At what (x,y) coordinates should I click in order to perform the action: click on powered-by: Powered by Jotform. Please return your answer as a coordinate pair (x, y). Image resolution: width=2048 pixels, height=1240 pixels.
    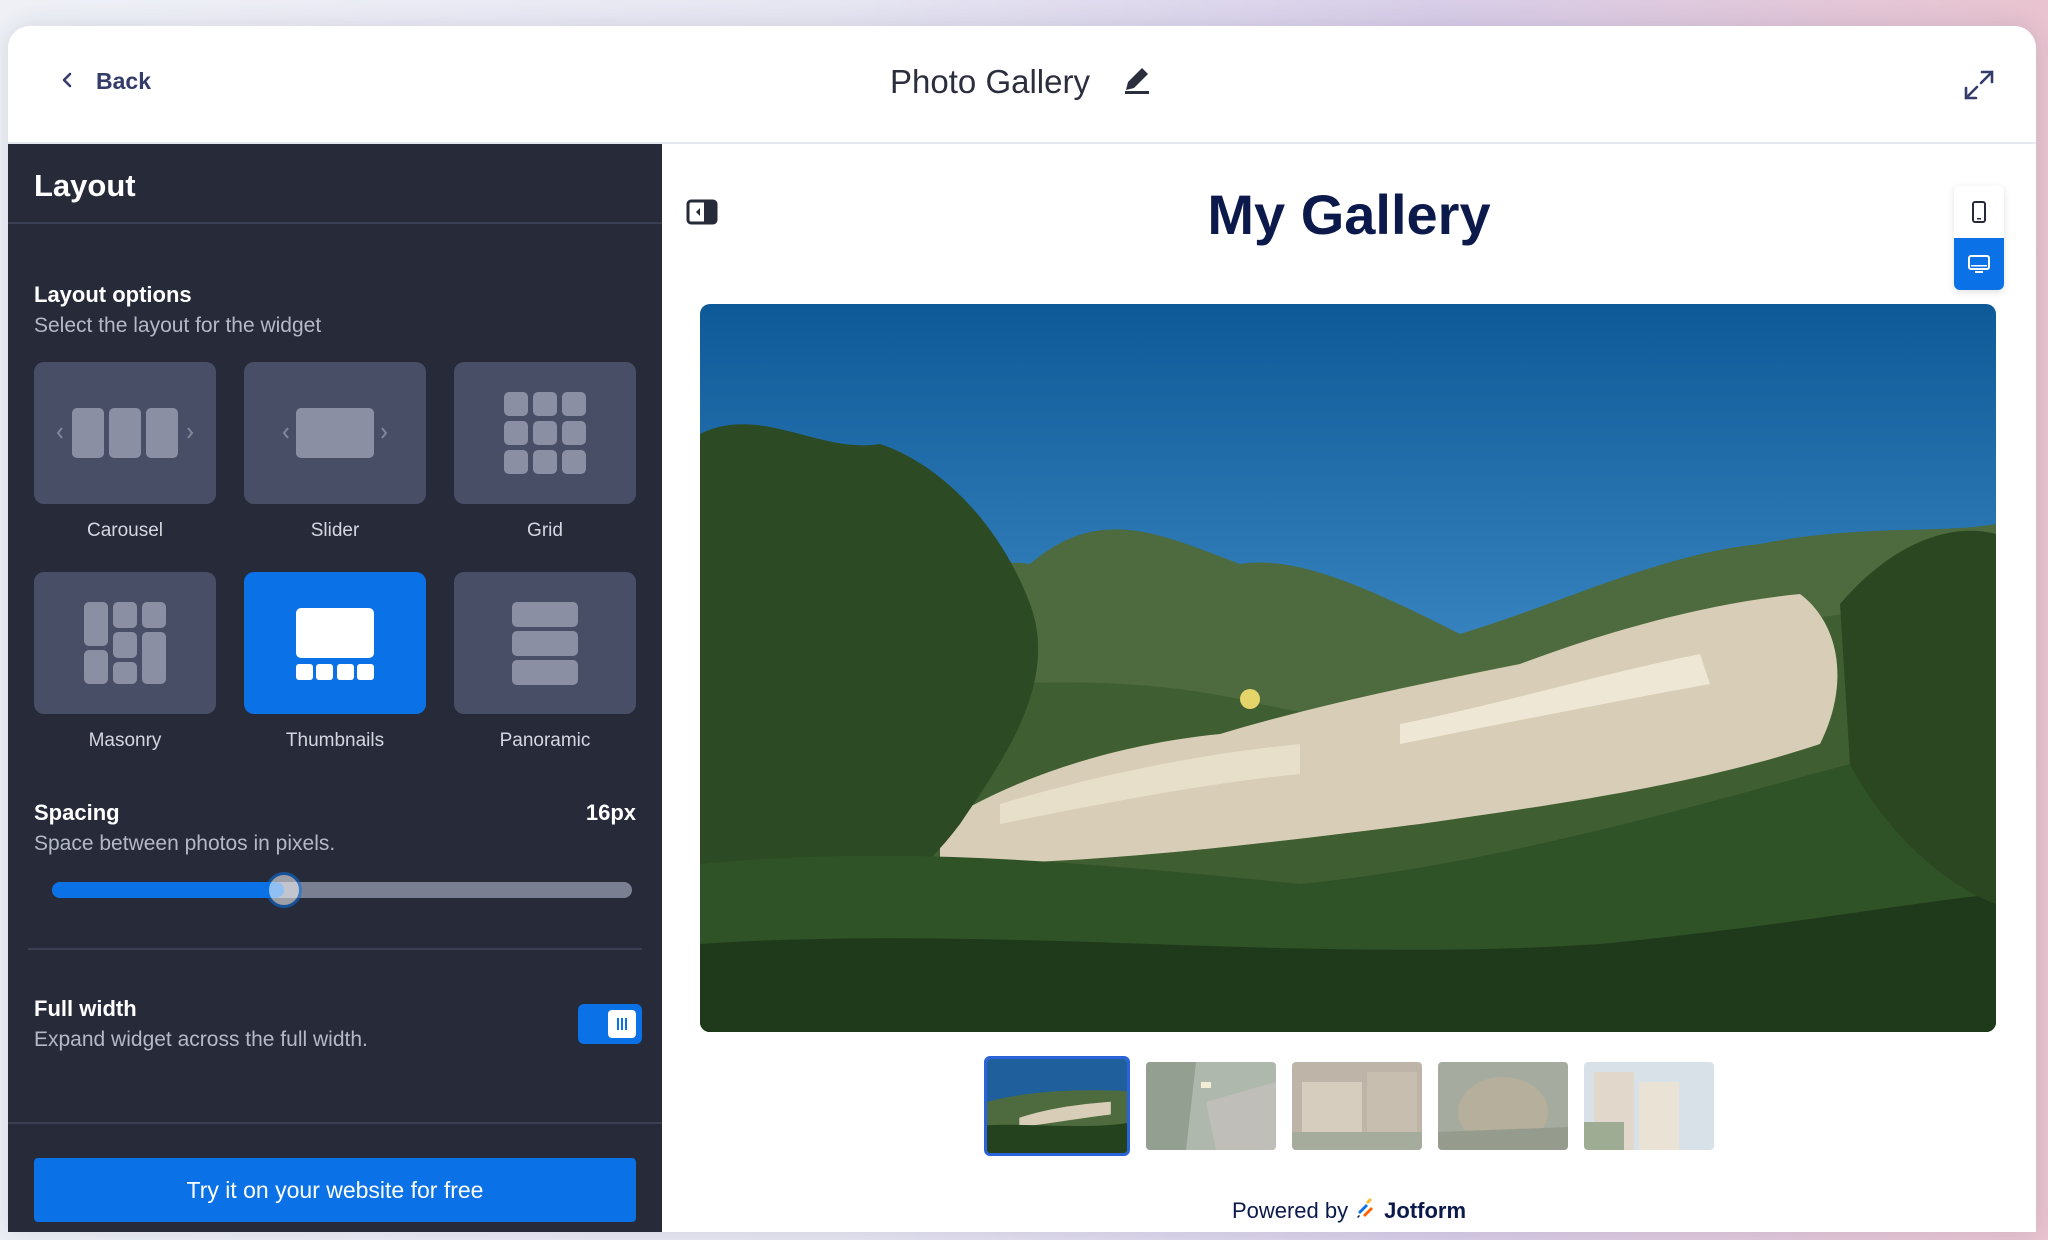
    Looking at the image, I should click on (1349, 1211).